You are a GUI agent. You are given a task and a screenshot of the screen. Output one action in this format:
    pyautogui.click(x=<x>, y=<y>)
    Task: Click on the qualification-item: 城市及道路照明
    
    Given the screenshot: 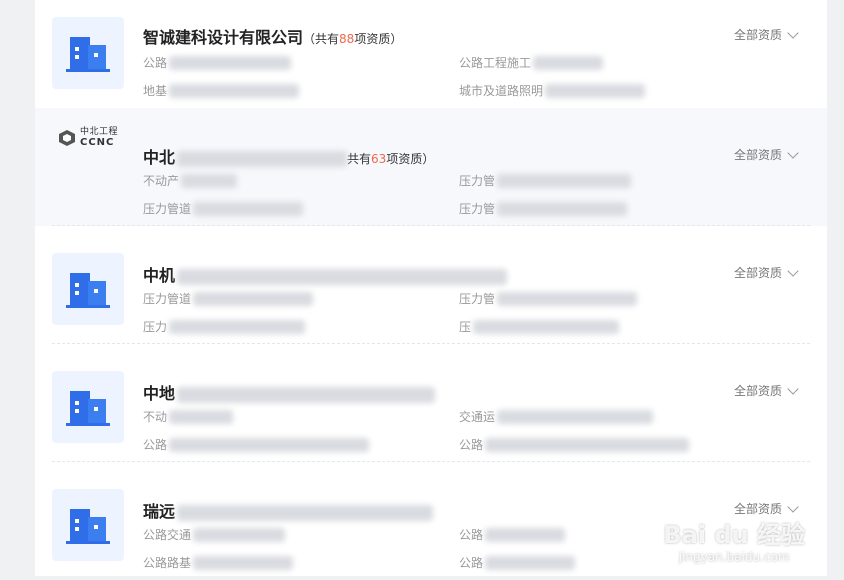 What is the action you would take?
    pyautogui.click(x=552, y=90)
    